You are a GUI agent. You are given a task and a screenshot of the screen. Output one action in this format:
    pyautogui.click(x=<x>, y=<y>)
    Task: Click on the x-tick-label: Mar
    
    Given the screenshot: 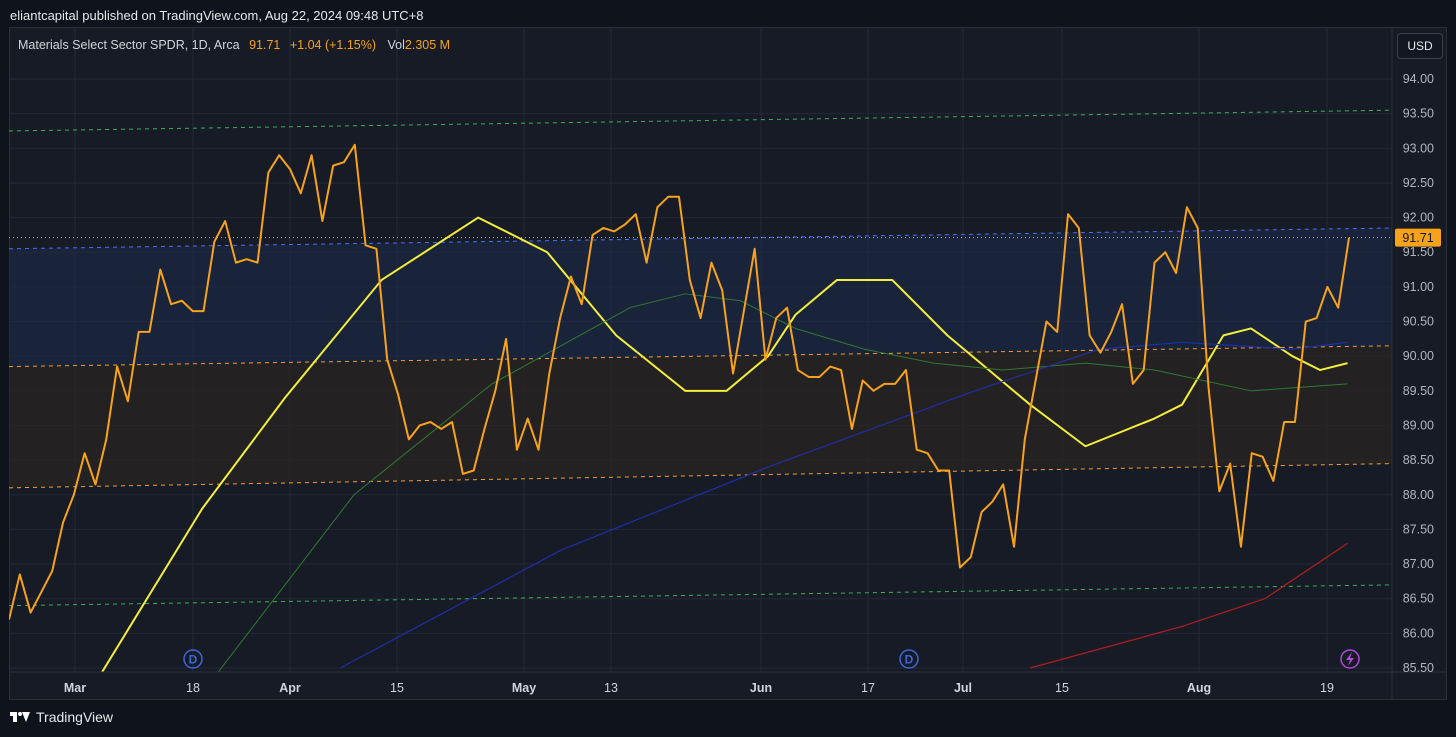 What is the action you would take?
    pyautogui.click(x=75, y=688)
    